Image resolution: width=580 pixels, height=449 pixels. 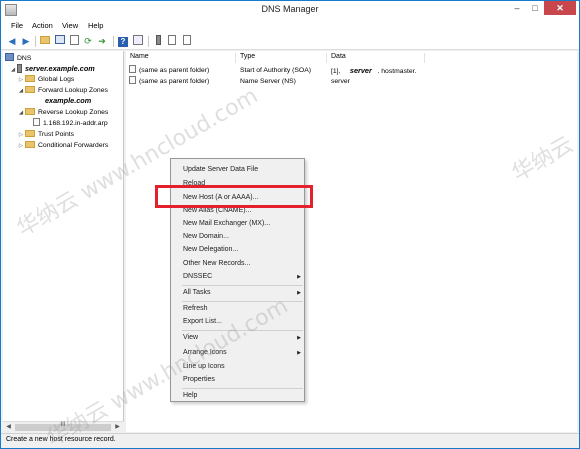 What do you see at coordinates (45, 41) in the screenshot?
I see `up-folder-icon` at bounding box center [45, 41].